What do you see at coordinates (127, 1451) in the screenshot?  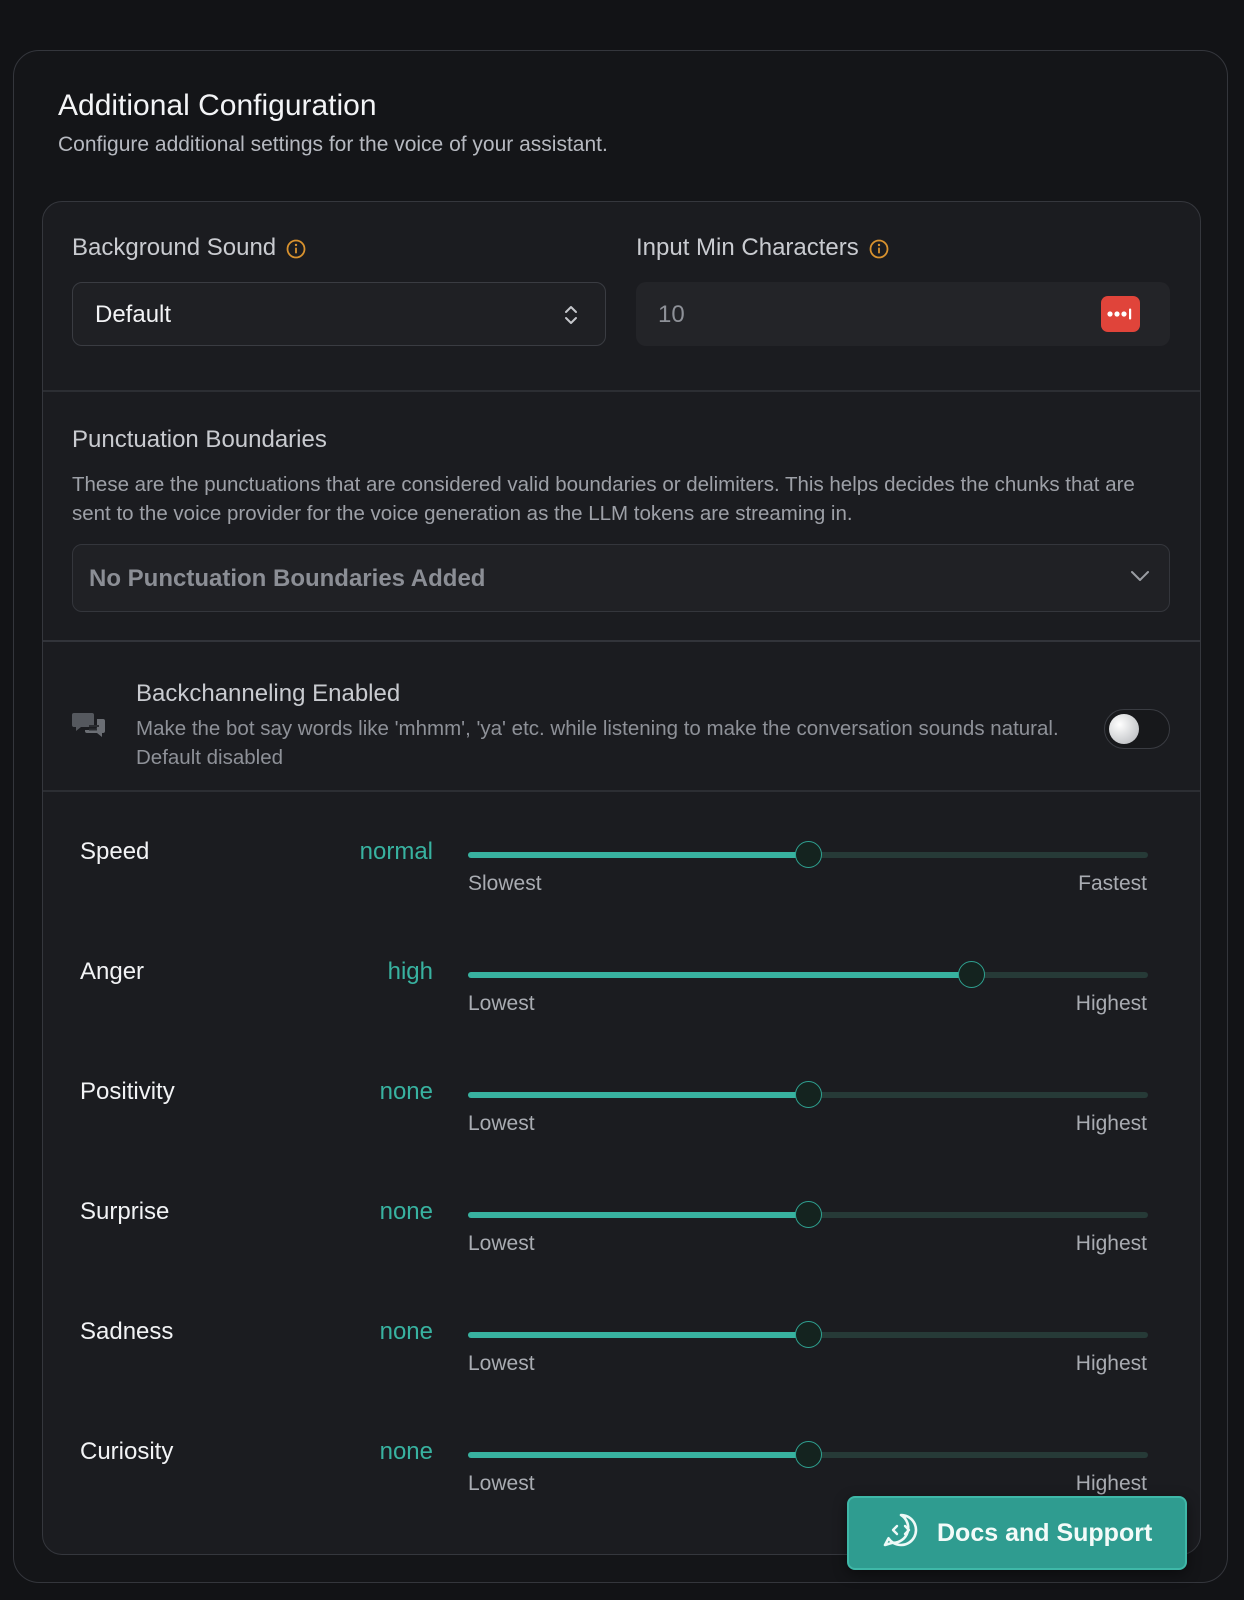 I see `slider-label: Curiosity` at bounding box center [127, 1451].